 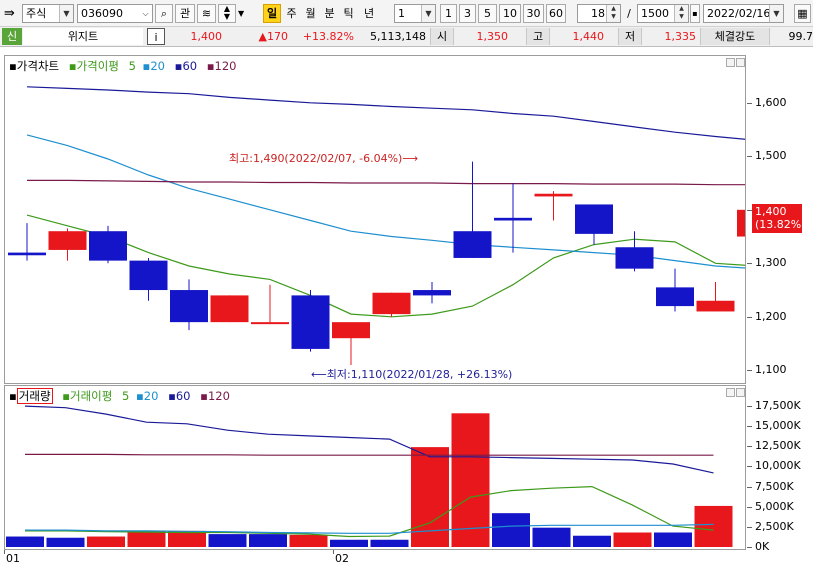 I want to click on y-tick-label: 1,600, so click(x=771, y=102).